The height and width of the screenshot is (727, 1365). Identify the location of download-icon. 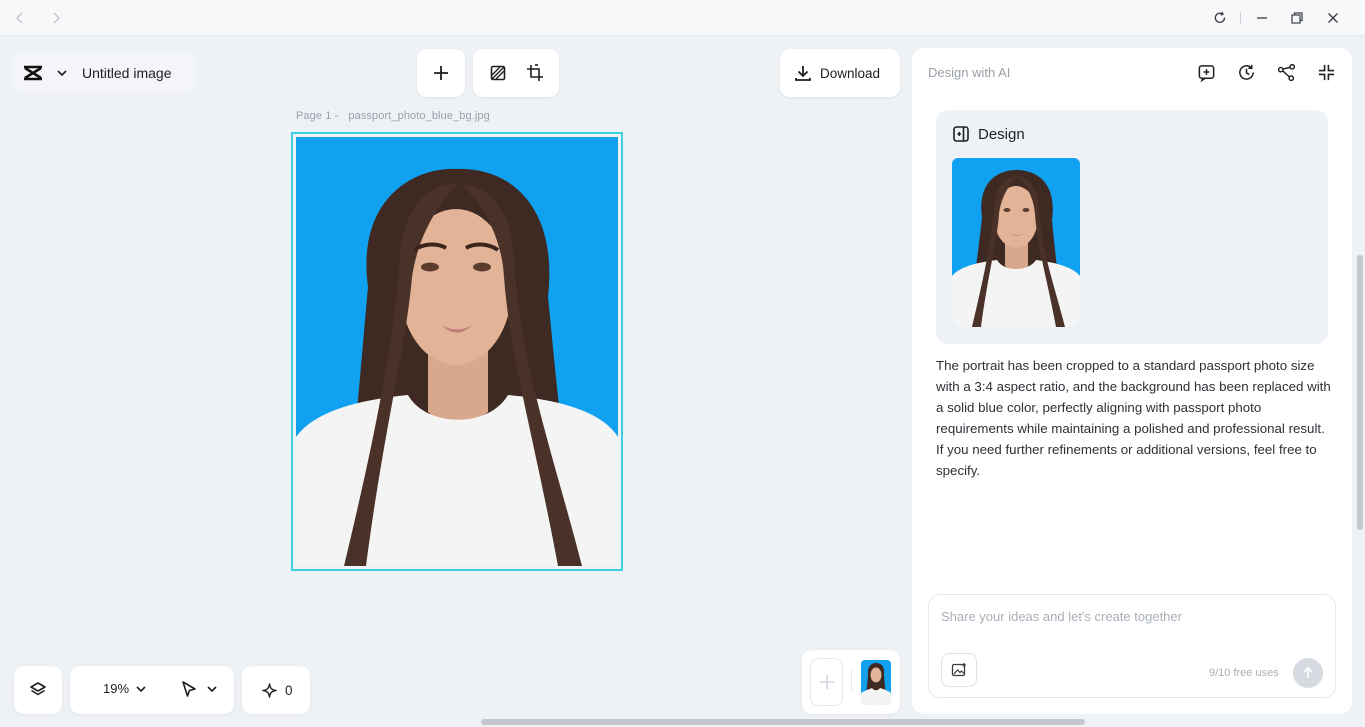
(803, 73).